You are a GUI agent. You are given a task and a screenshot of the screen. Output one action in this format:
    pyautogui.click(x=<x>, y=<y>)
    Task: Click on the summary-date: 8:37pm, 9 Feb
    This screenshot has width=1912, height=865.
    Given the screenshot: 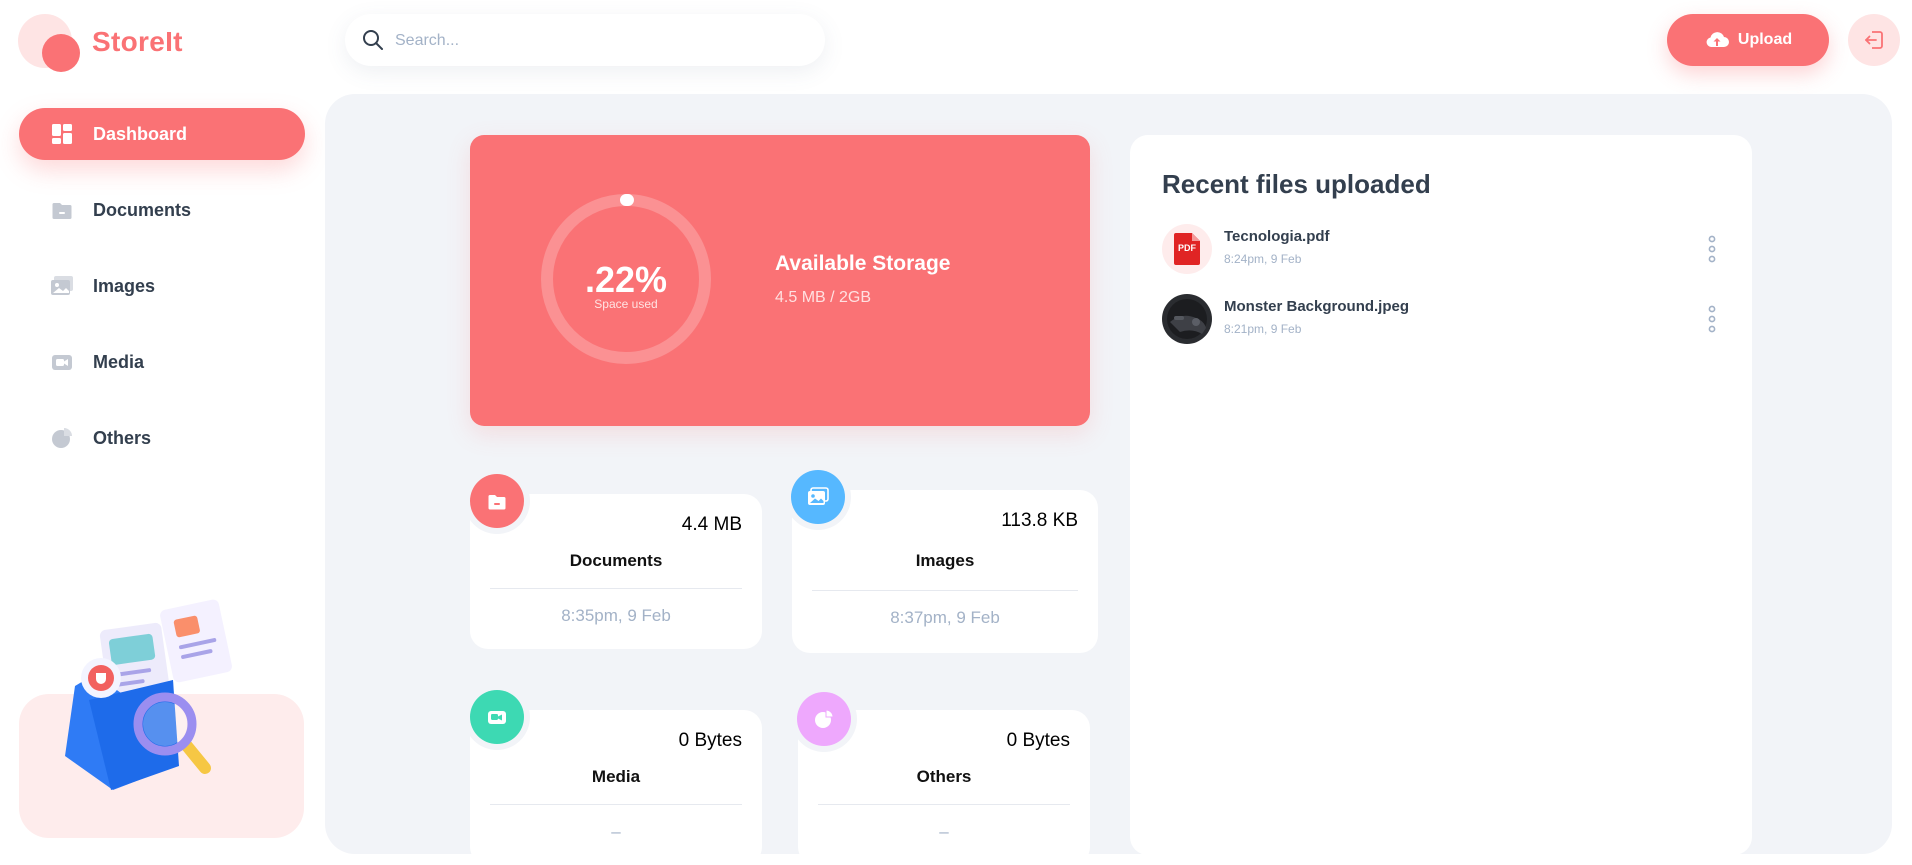 What is the action you would take?
    pyautogui.click(x=945, y=617)
    